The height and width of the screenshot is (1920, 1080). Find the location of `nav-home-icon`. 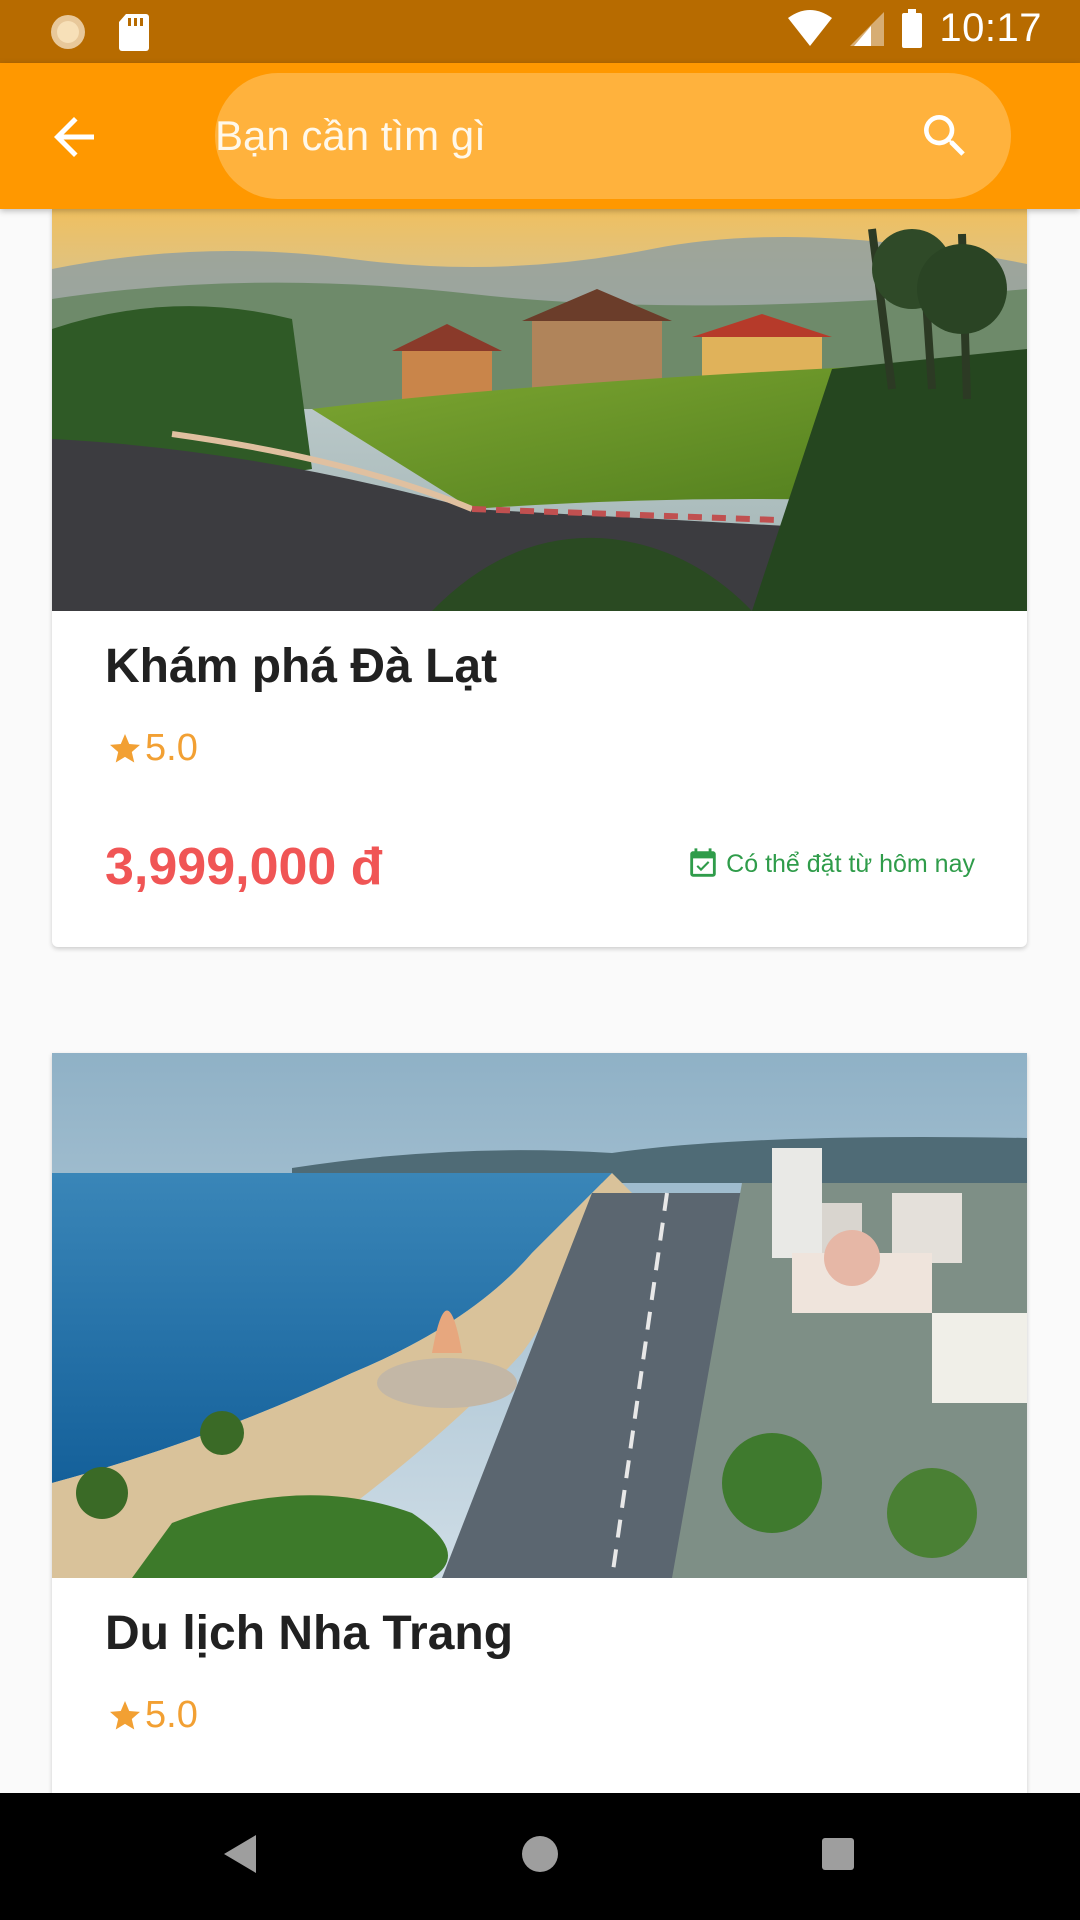

nav-home-icon is located at coordinates (540, 1854).